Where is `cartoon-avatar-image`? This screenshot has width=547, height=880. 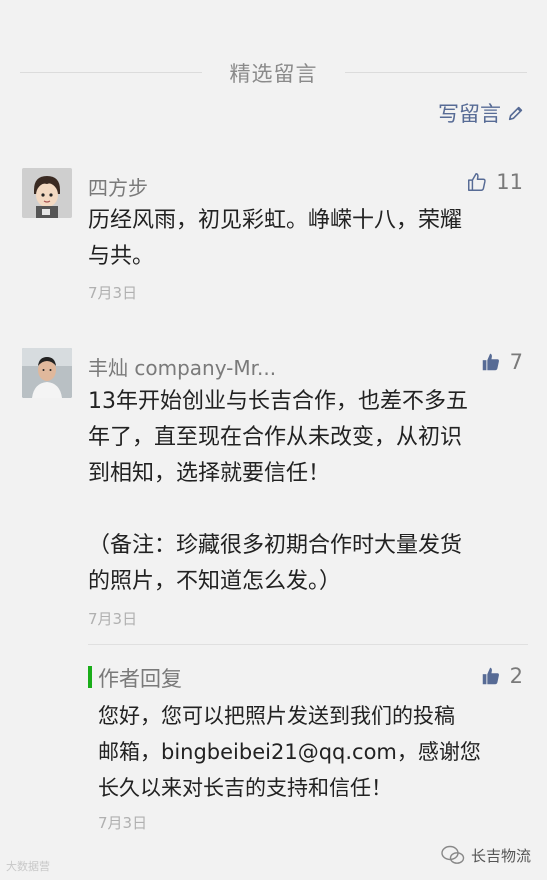
cartoon-avatar-image is located at coordinates (47, 193).